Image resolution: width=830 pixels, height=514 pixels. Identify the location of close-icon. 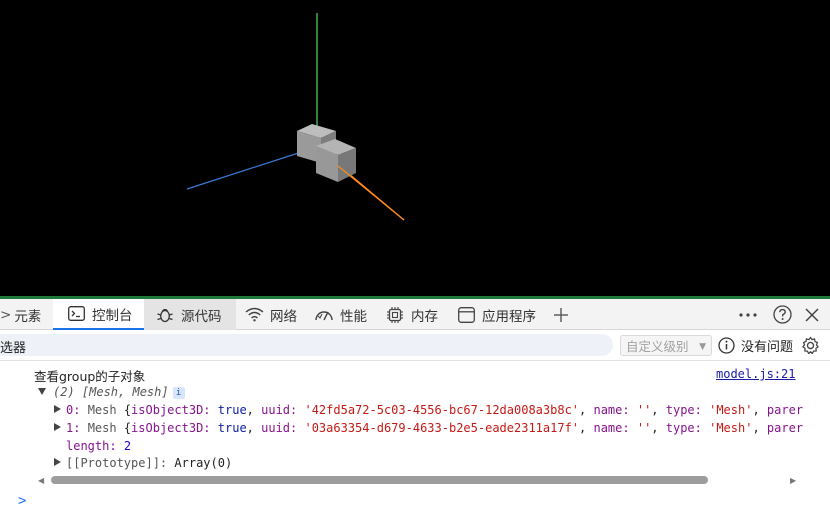
(812, 314).